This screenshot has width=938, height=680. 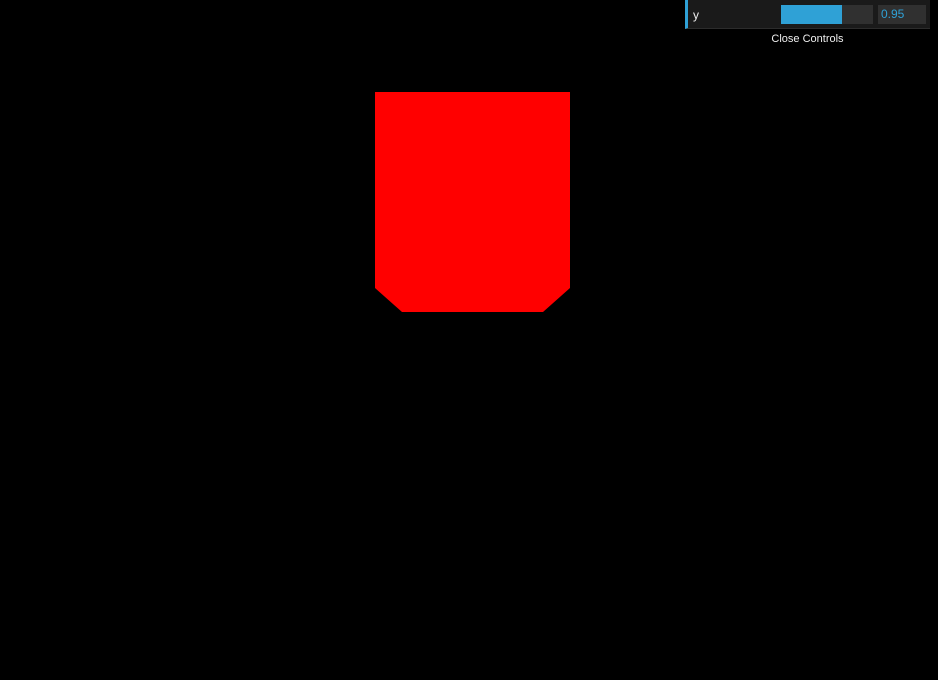 I want to click on scene-svg, so click(x=472, y=202).